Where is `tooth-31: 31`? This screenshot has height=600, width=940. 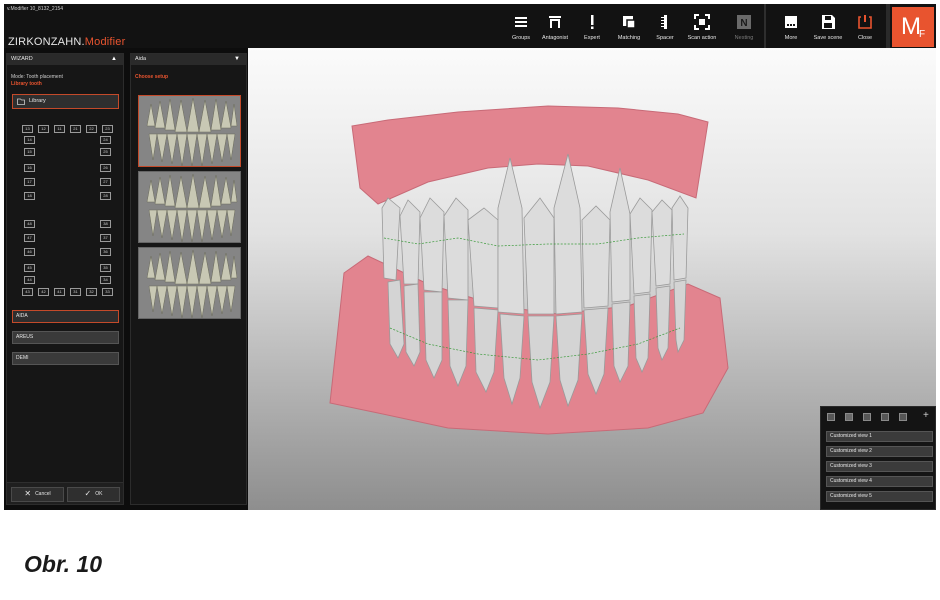
tooth-31: 31 is located at coordinates (75, 292).